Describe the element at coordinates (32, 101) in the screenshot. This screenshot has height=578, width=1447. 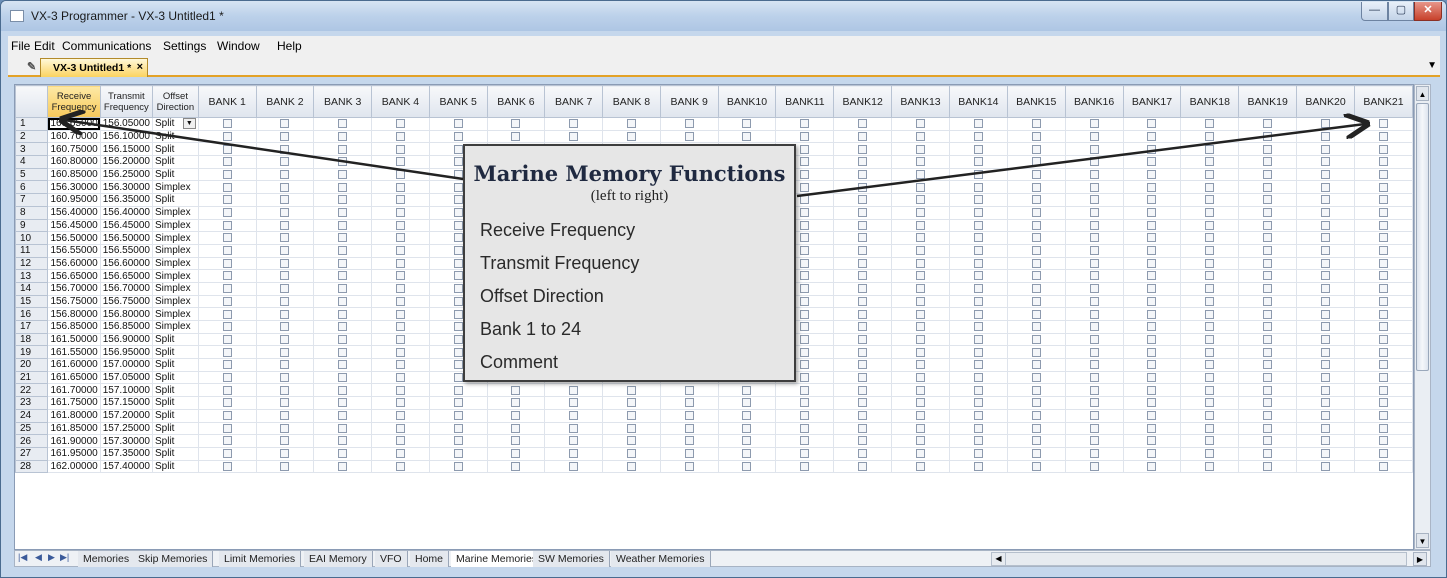
I see `corner-header` at that location.